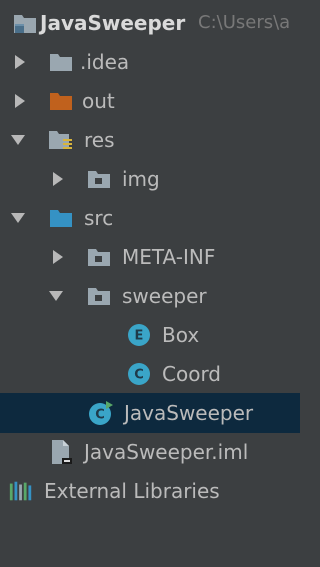  Describe the element at coordinates (244, 22) in the screenshot. I see `project-path: C:\Users\a` at that location.